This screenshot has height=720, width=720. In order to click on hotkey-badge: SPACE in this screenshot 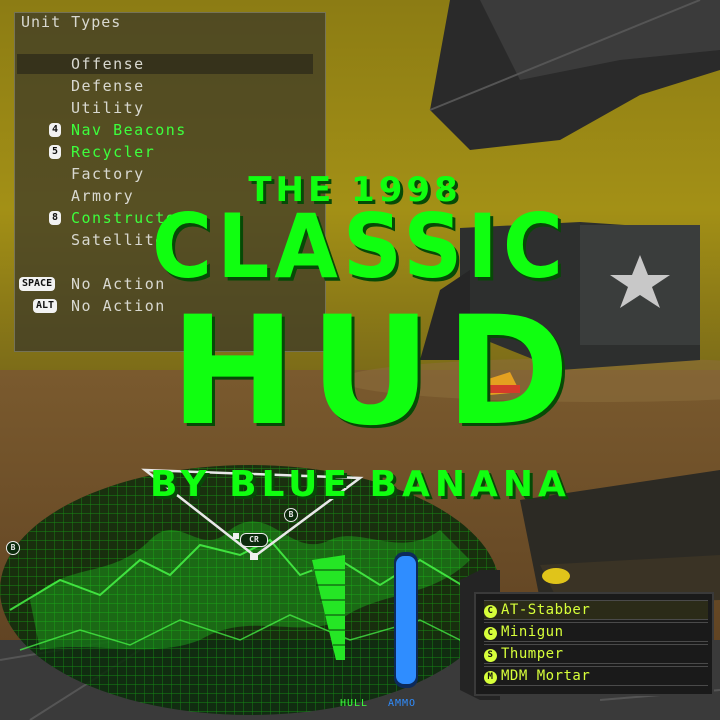, I will do `click(37, 284)`.